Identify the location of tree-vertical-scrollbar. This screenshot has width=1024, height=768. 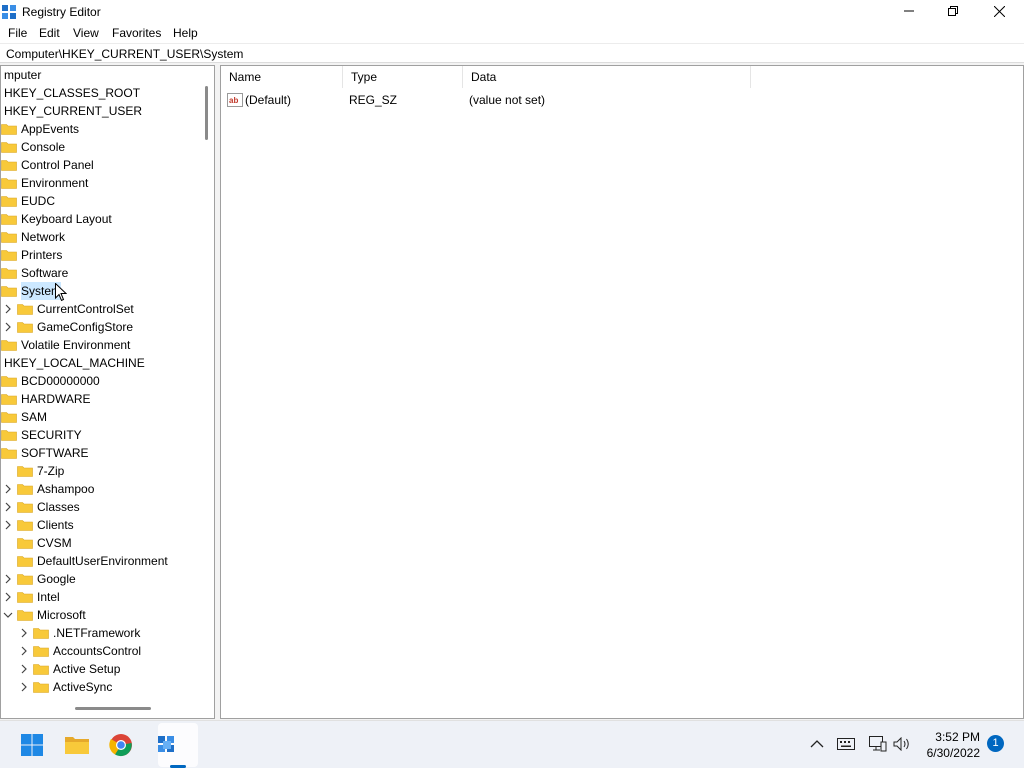
(206, 113).